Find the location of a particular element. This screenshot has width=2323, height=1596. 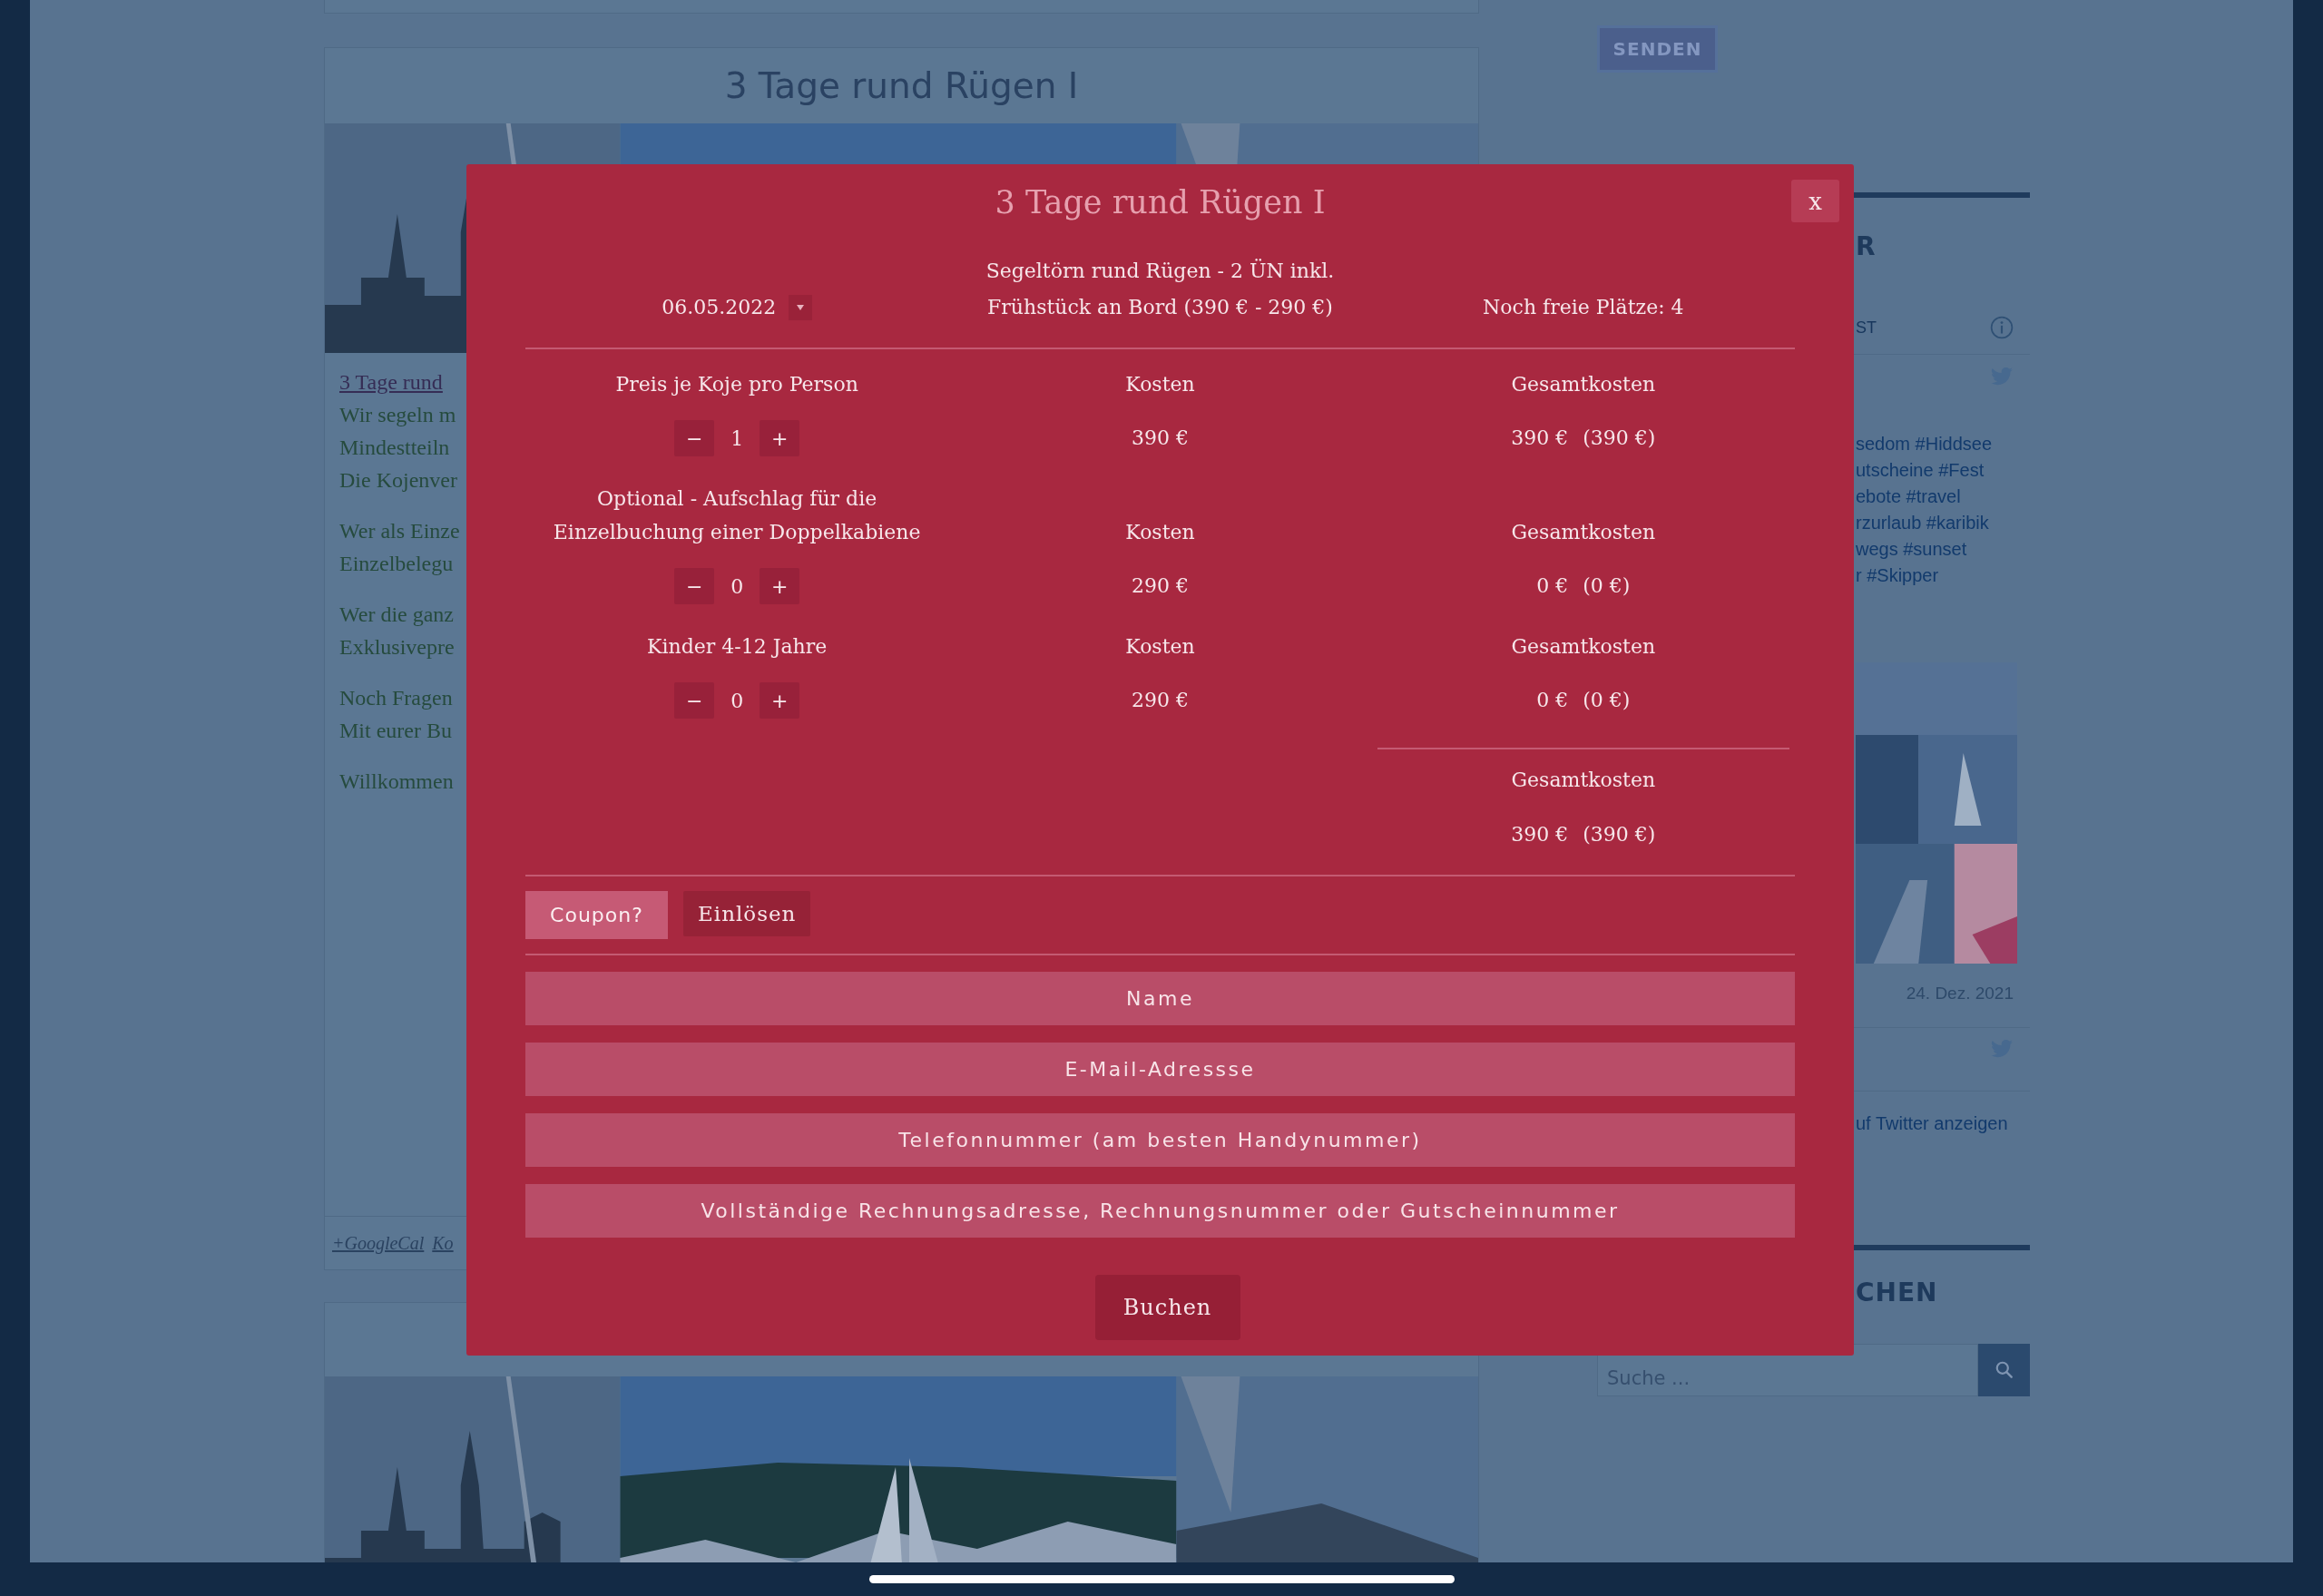

article-text: Willkommen is located at coordinates (397, 782).